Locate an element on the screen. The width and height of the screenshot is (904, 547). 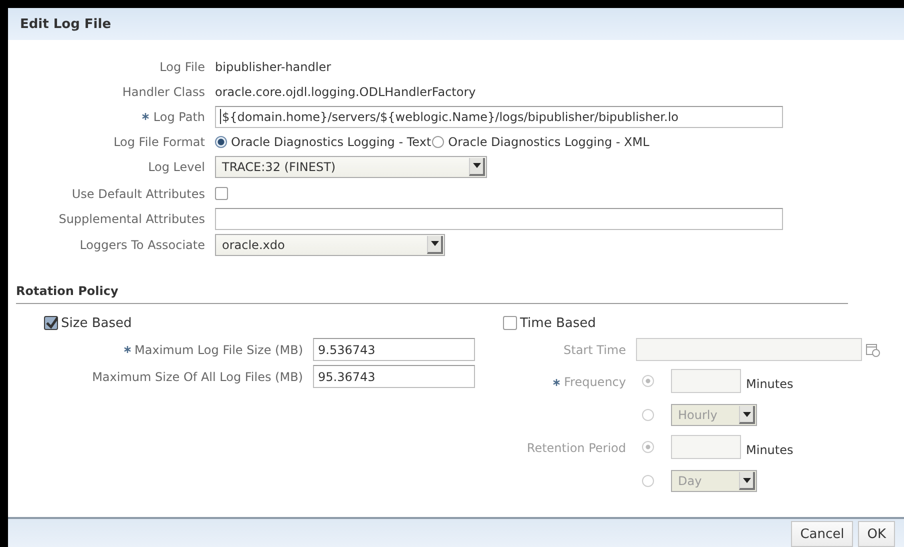
field-value: bipublisher-handler is located at coordinates (273, 67).